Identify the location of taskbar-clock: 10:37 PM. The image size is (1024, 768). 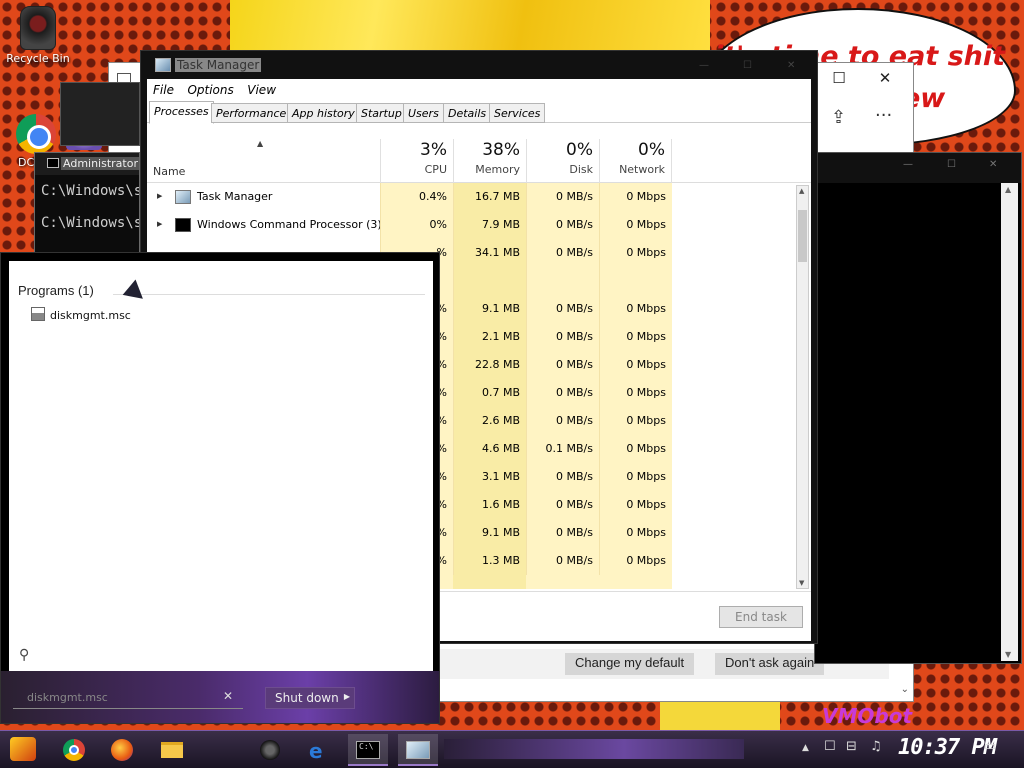
(947, 747).